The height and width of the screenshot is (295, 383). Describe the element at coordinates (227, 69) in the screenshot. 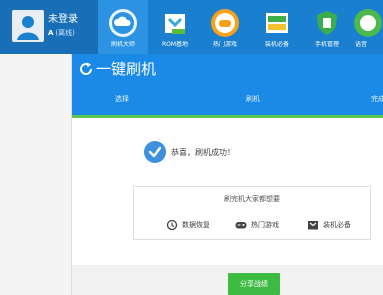

I see `title-bar: 一键刷机` at that location.